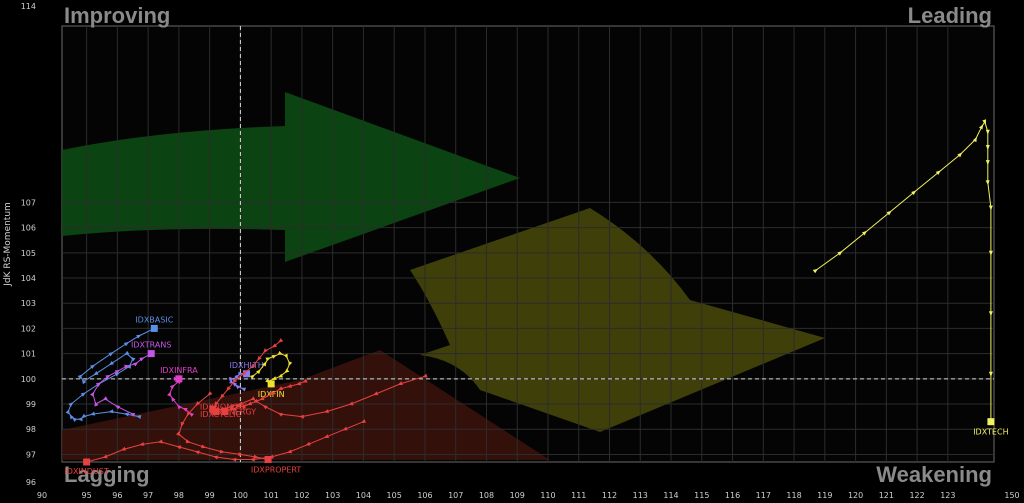  I want to click on x-tick-label: 100, so click(240, 495).